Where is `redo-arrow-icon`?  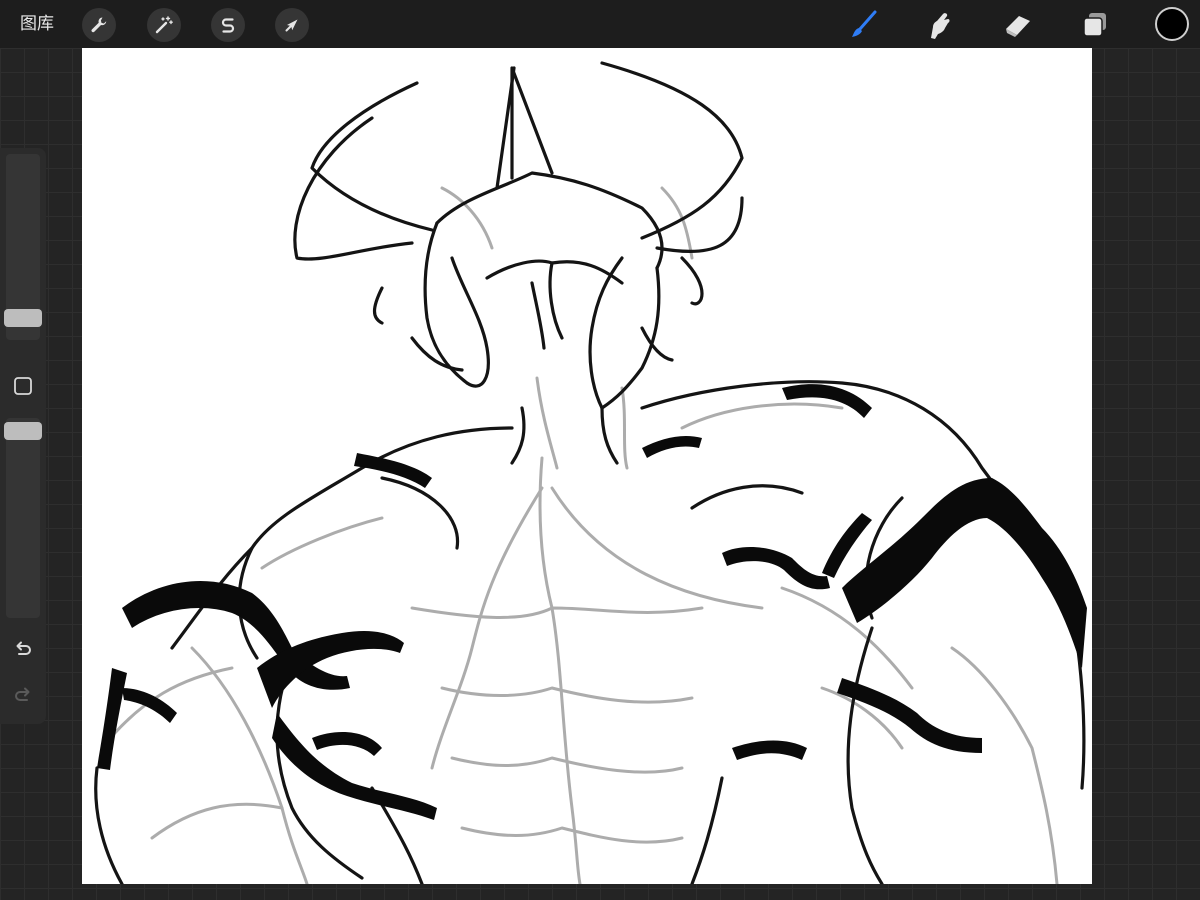 redo-arrow-icon is located at coordinates (22, 694).